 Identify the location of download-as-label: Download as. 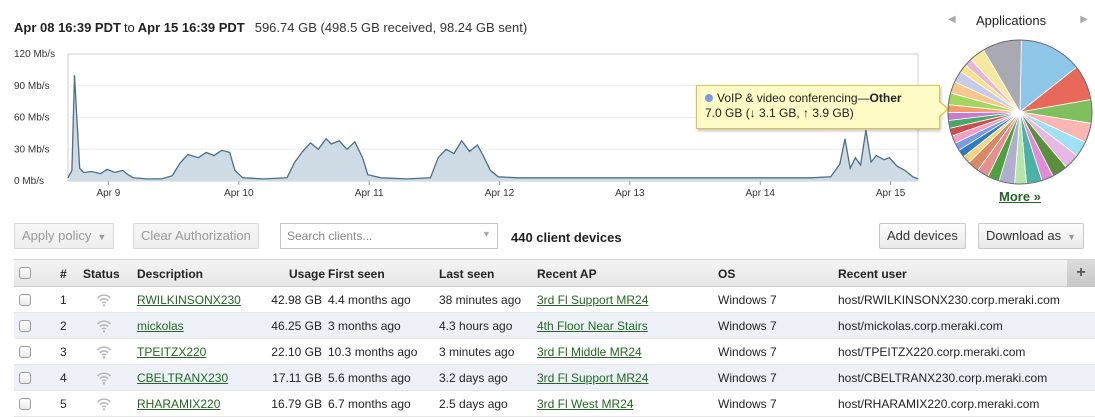
(1024, 235).